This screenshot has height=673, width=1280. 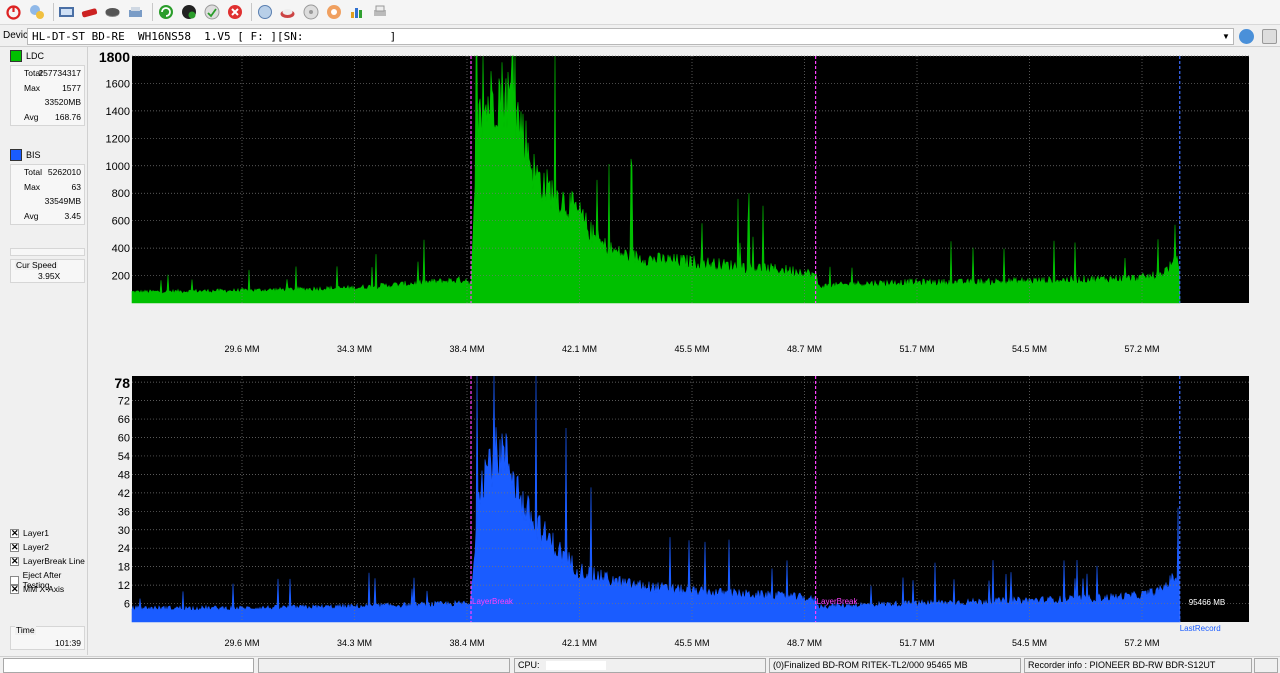 What do you see at coordinates (71, 87) in the screenshot?
I see `stat-value: 1577` at bounding box center [71, 87].